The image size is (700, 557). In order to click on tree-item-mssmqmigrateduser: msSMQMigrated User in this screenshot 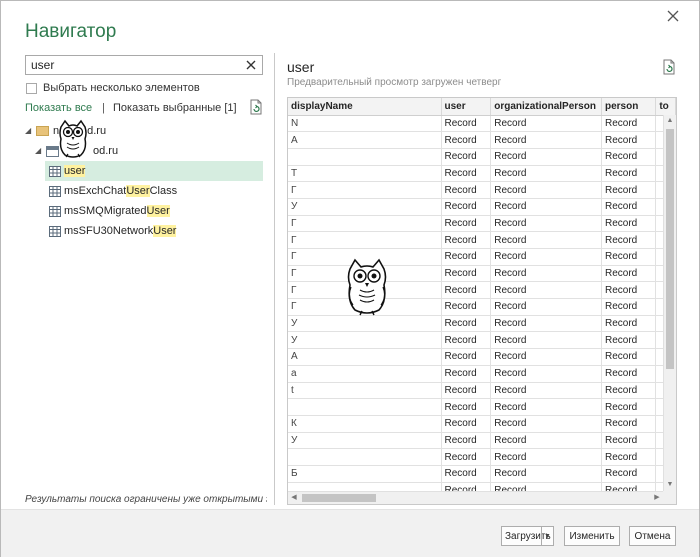, I will do `click(154, 211)`.